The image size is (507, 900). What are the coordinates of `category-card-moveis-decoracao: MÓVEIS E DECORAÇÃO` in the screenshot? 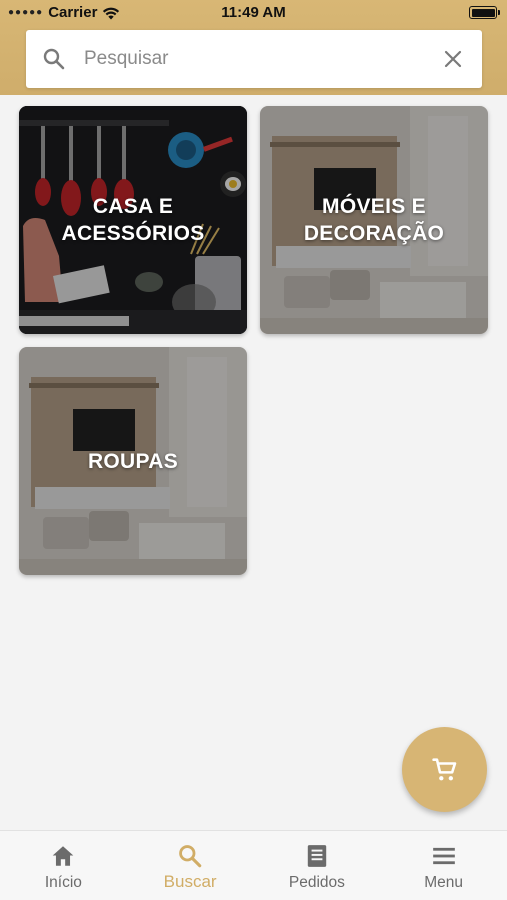 It's located at (374, 220).